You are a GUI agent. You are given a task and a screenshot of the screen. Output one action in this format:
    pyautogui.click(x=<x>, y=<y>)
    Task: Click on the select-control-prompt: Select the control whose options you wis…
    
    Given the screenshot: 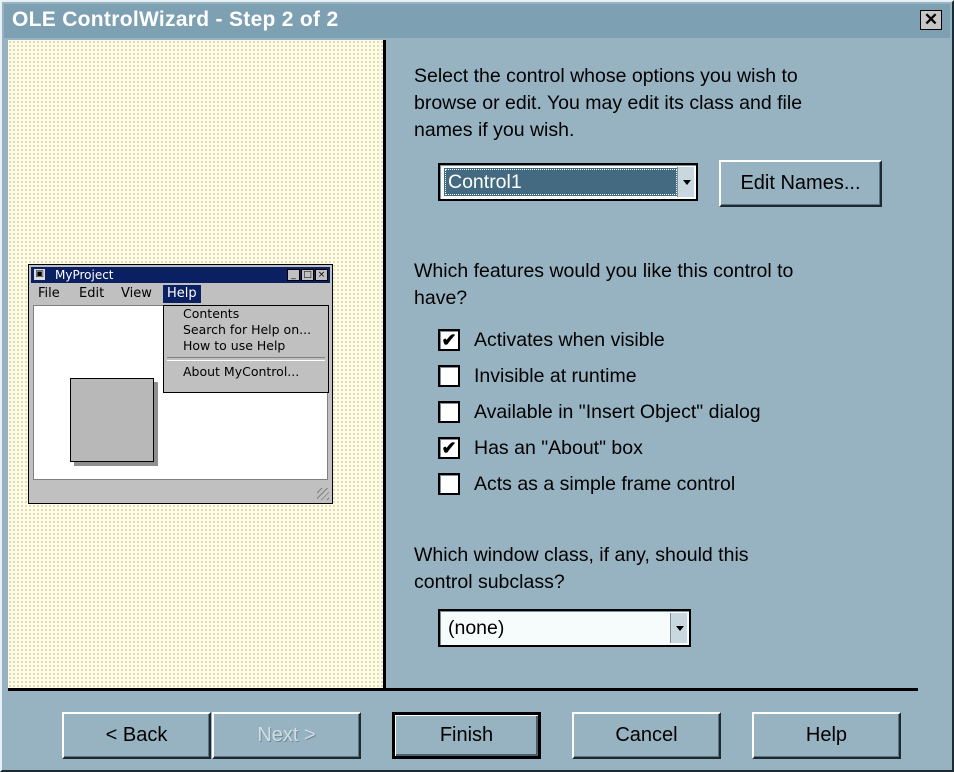 What is the action you would take?
    pyautogui.click(x=608, y=103)
    